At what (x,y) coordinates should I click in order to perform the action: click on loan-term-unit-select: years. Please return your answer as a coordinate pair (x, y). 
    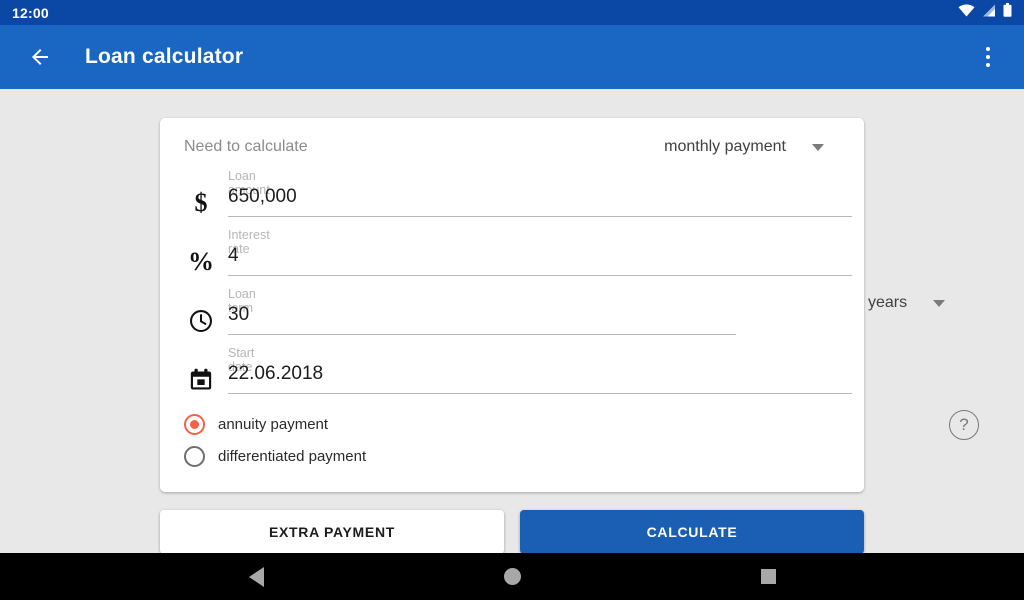
    Looking at the image, I should click on (907, 303).